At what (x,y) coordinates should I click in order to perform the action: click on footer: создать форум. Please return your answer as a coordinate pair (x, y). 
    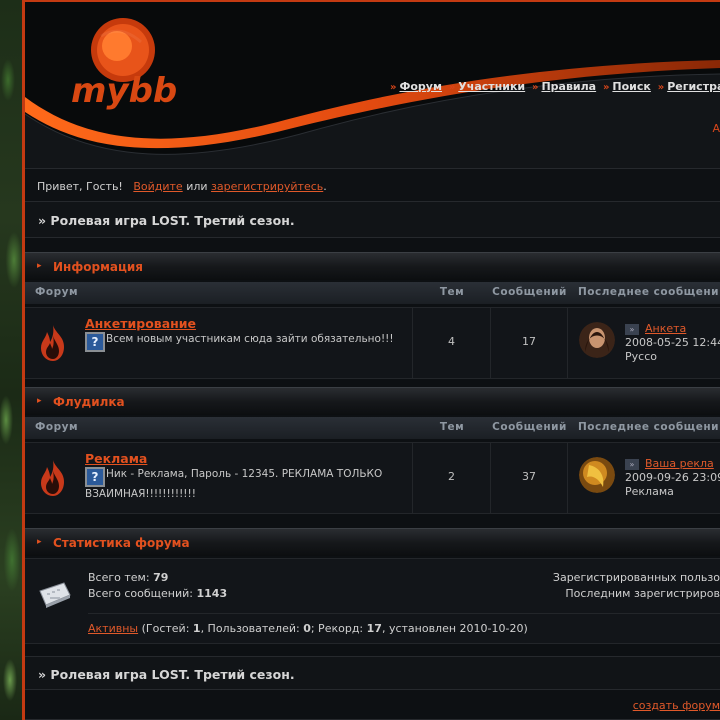
    Looking at the image, I should click on (372, 705).